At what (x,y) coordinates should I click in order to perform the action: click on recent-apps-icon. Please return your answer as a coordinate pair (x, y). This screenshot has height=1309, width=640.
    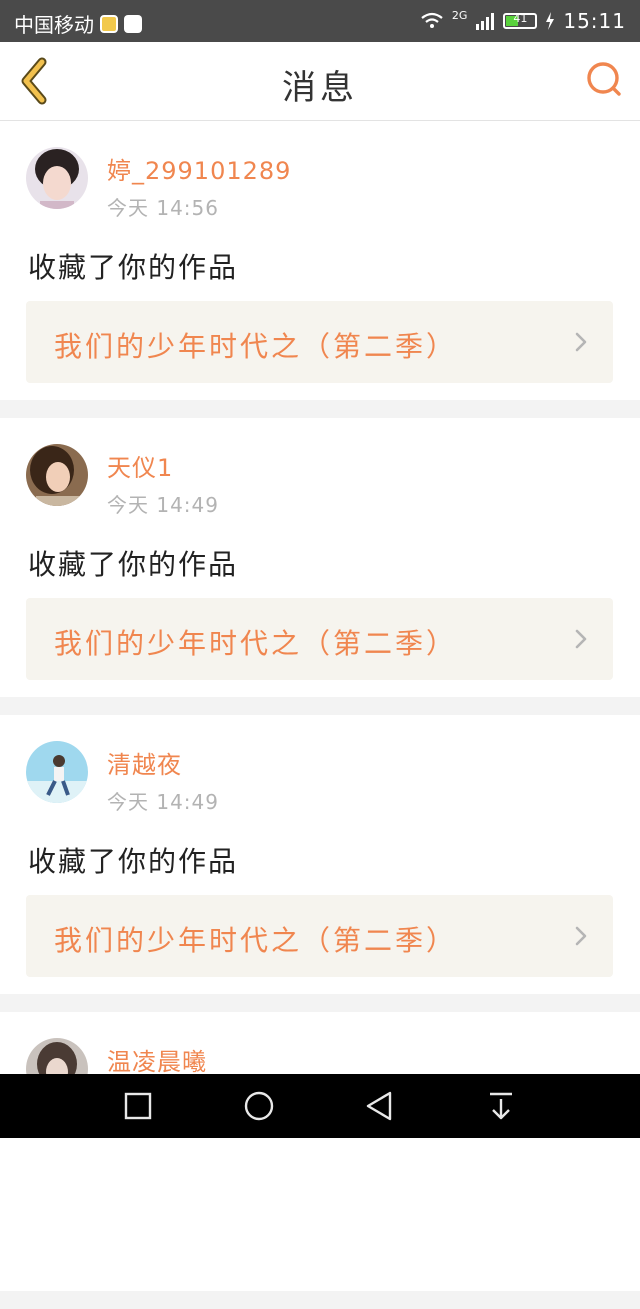
    Looking at the image, I should click on (138, 1106).